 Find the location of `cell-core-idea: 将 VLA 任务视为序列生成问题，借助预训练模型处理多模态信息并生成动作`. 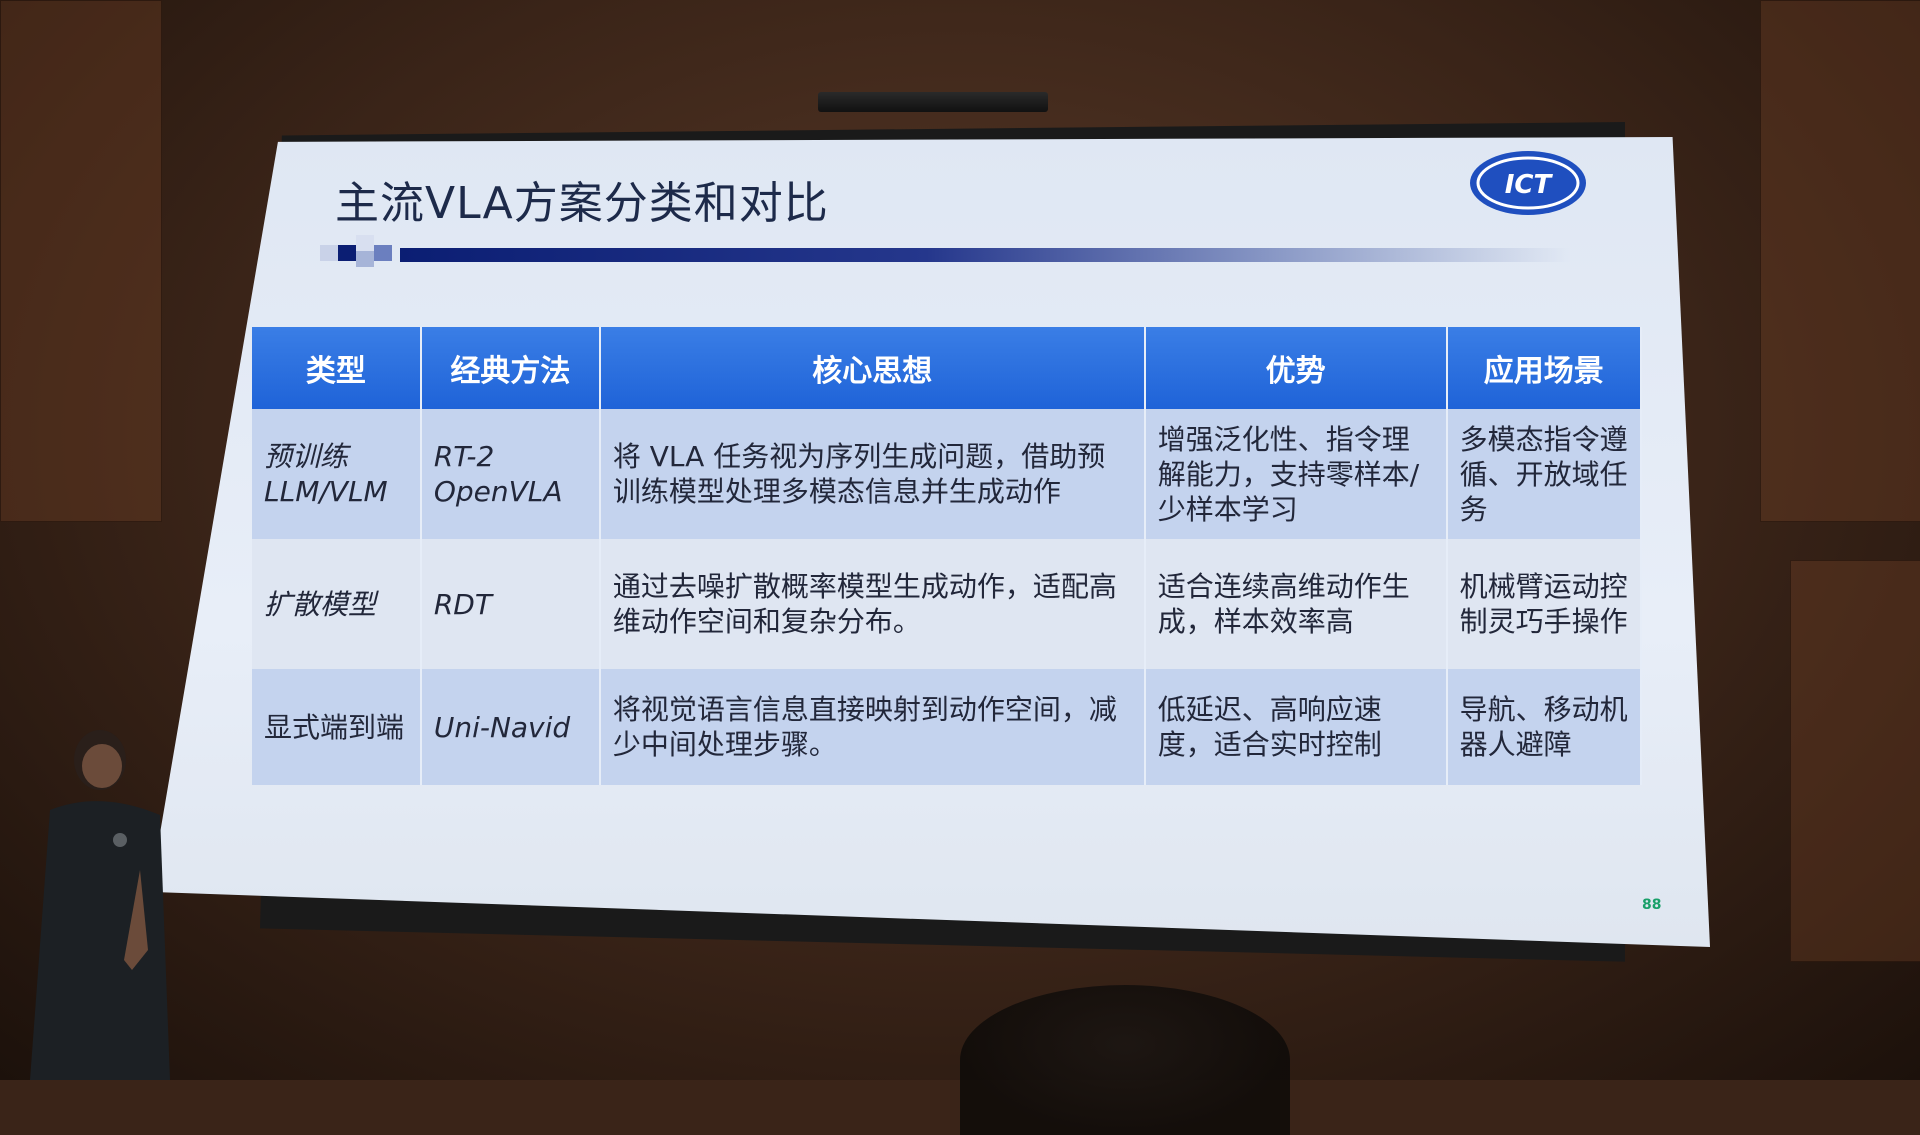

cell-core-idea: 将 VLA 任务视为序列生成问题，借助预训练模型处理多模态信息并生成动作 is located at coordinates (872, 474).